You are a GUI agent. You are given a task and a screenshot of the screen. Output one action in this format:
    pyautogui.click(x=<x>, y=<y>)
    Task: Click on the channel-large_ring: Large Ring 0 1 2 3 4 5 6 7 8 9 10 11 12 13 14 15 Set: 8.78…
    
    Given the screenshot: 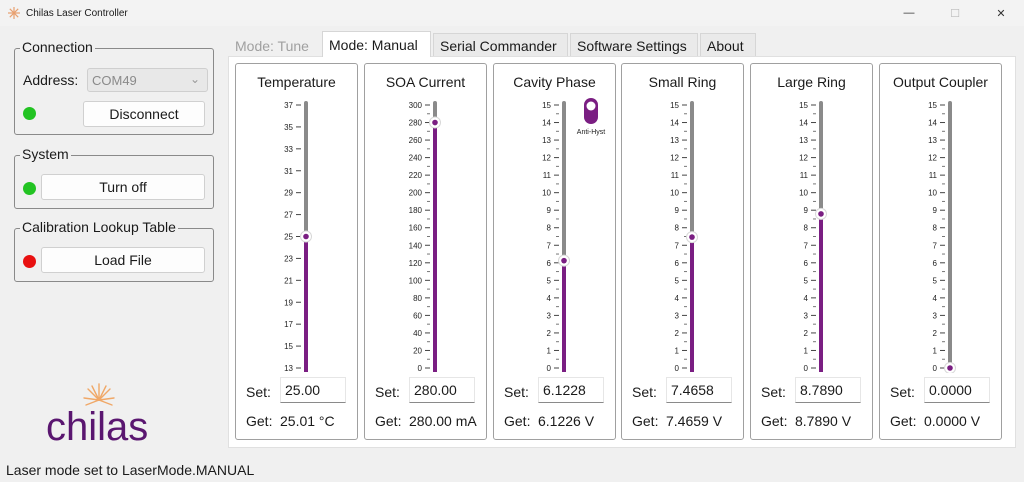 What is the action you would take?
    pyautogui.click(x=811, y=251)
    